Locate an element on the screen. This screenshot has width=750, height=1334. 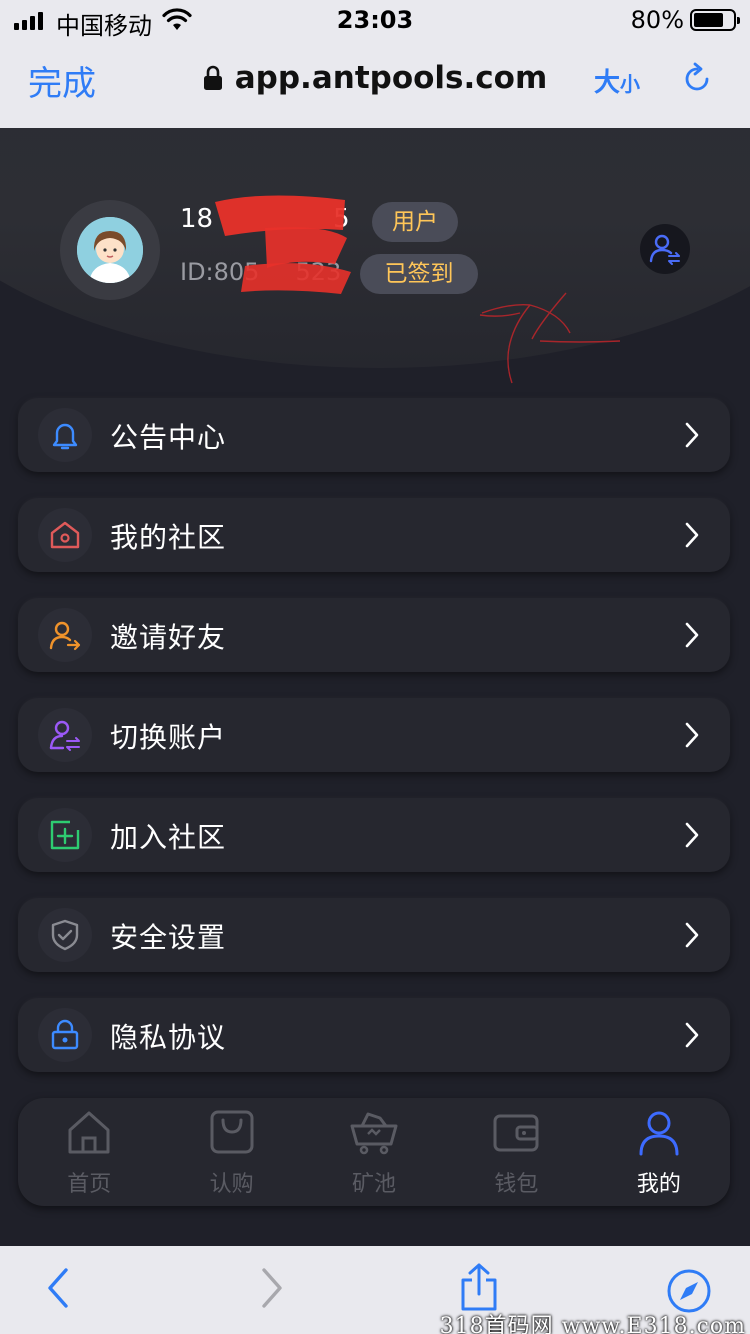
tab-mine: 我的 is located at coordinates (659, 1152).